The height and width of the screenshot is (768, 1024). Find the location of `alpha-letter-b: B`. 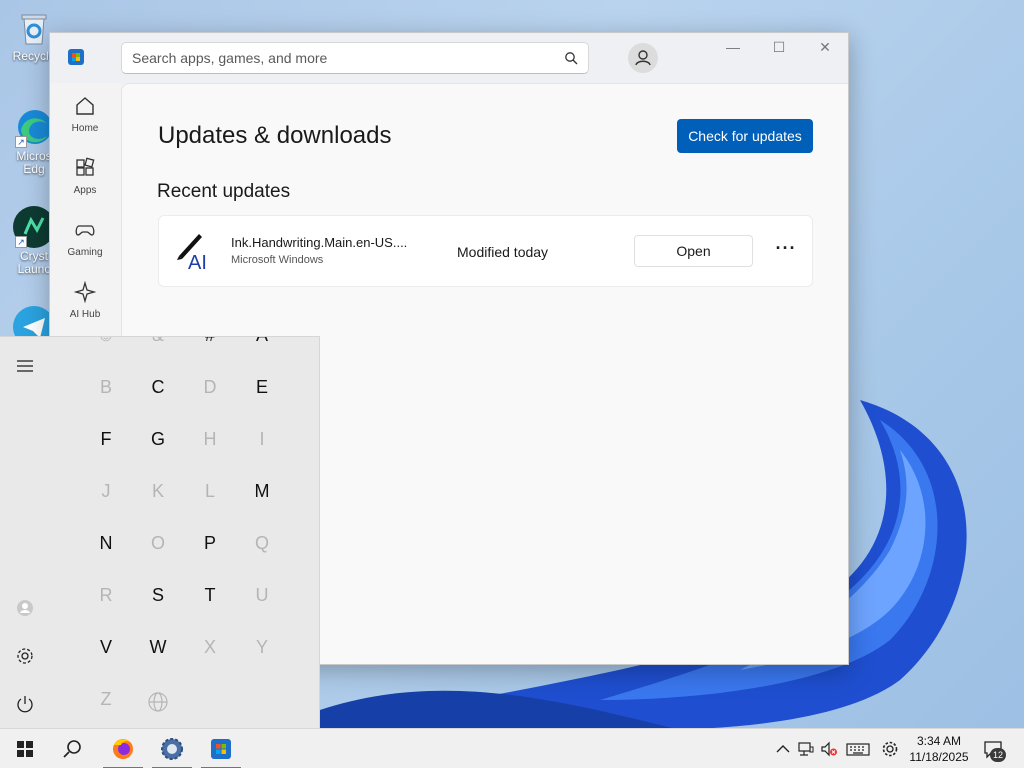

alpha-letter-b: B is located at coordinates (105, 387).